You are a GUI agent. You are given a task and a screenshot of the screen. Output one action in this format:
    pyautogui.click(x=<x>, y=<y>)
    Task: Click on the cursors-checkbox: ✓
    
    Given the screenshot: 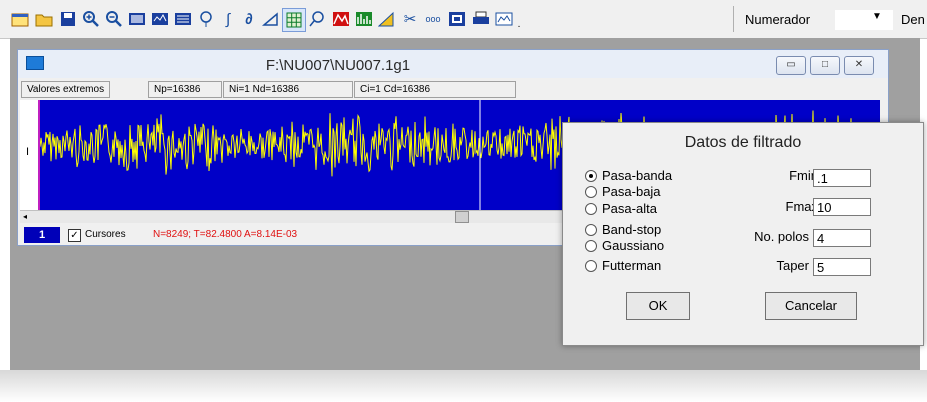 What is the action you would take?
    pyautogui.click(x=74, y=235)
    